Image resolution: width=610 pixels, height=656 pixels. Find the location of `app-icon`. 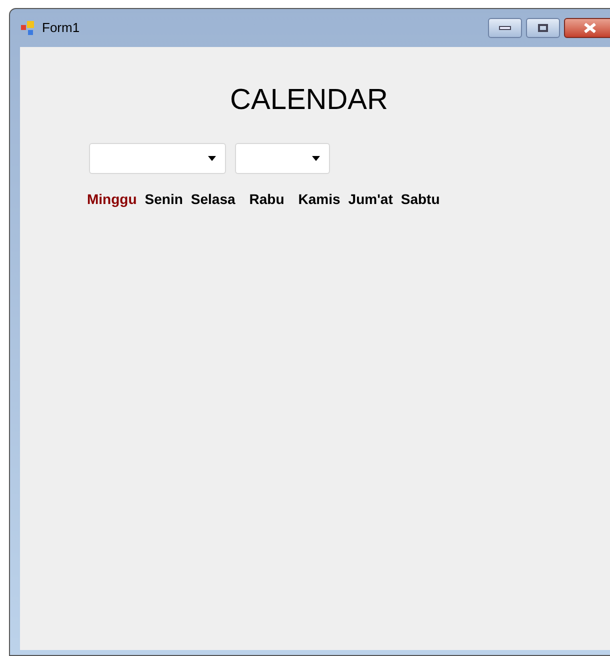

app-icon is located at coordinates (28, 28).